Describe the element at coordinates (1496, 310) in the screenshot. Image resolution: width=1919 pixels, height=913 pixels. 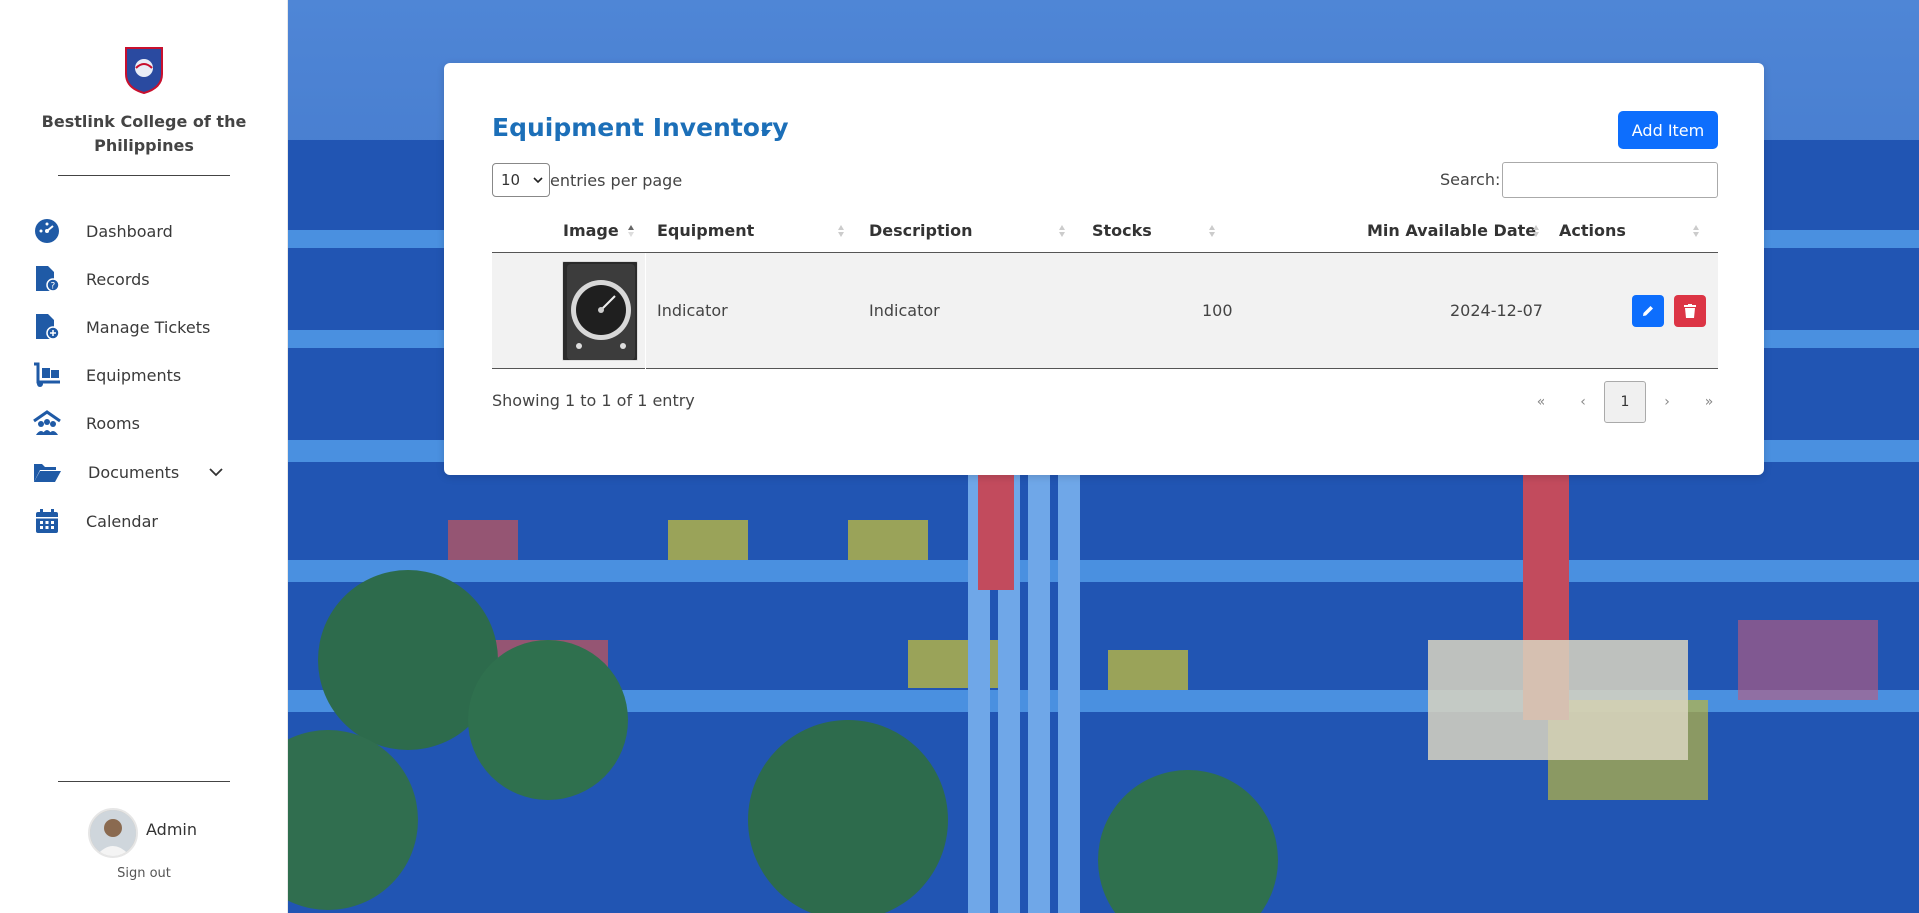
I see `equipment-min-date: 2024-12-07` at that location.